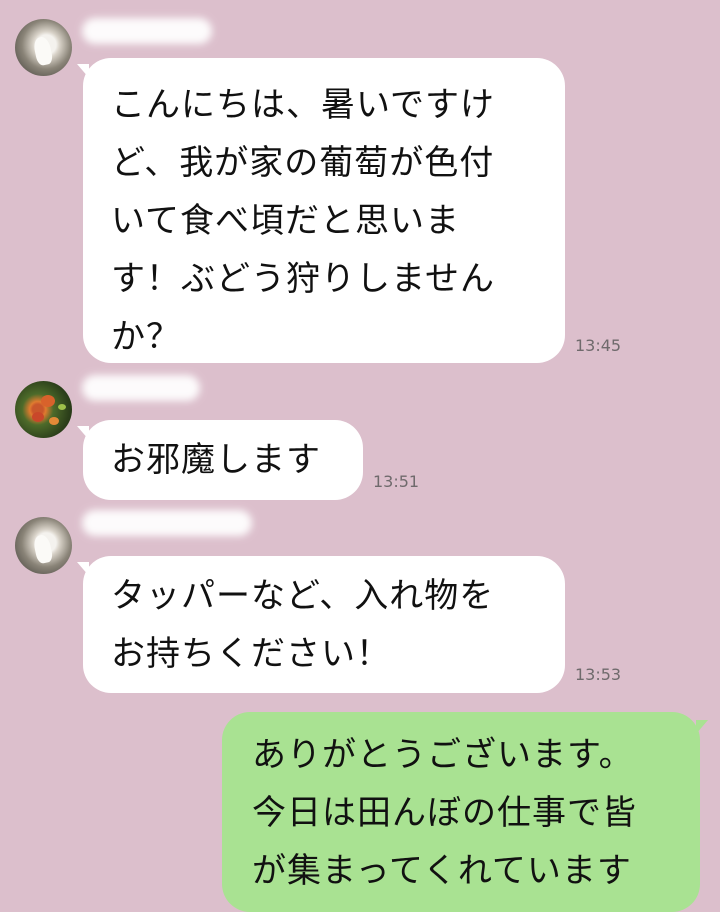  I want to click on message-timestamp: 13:53, so click(598, 674).